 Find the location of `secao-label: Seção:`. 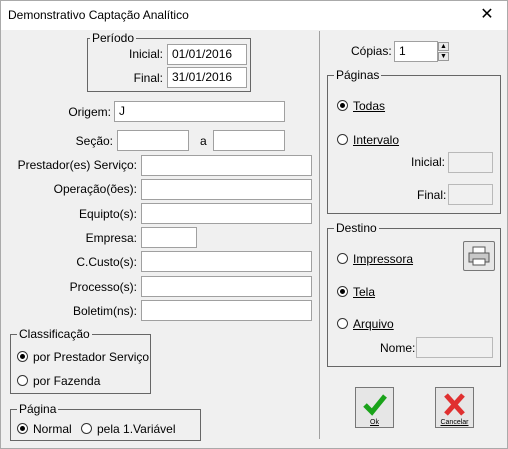

secao-label: Seção: is located at coordinates (94, 141).